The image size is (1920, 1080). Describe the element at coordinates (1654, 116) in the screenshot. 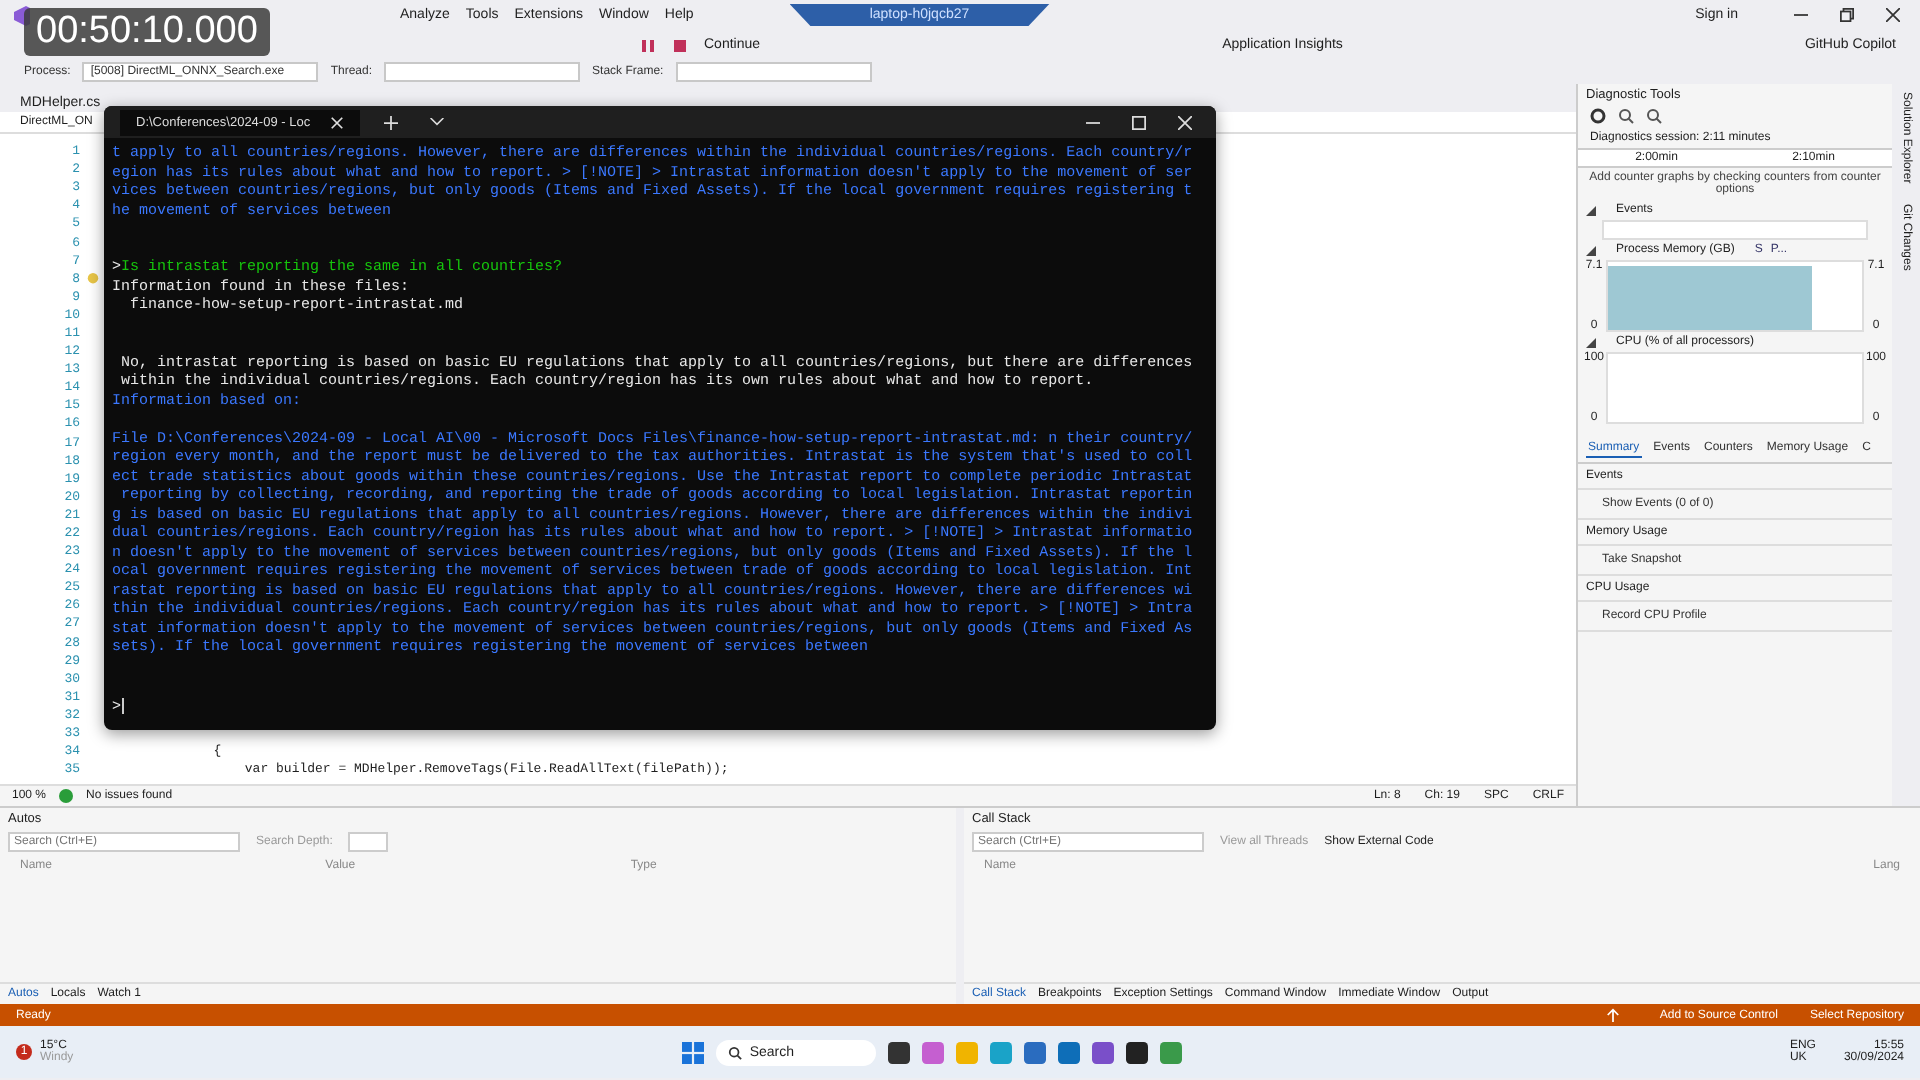

I see `zoom-out-icon` at that location.